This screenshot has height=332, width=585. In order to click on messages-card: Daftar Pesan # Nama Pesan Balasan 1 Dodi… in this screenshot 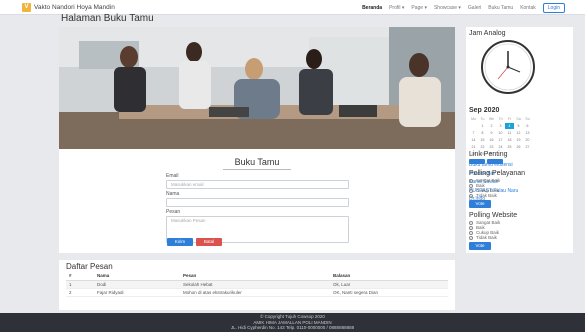, I will do `click(257, 285)`.